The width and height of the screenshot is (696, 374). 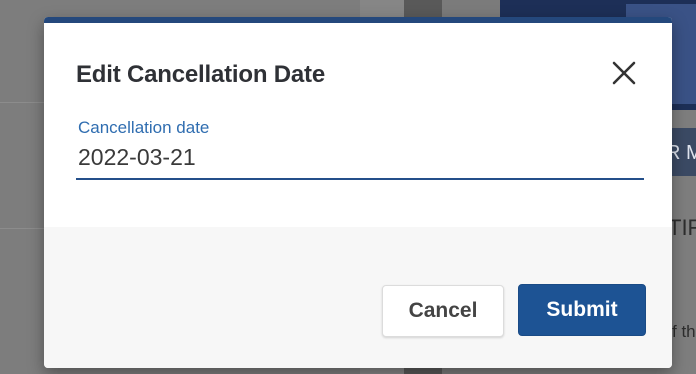 I want to click on submit-button: Submit, so click(x=582, y=310).